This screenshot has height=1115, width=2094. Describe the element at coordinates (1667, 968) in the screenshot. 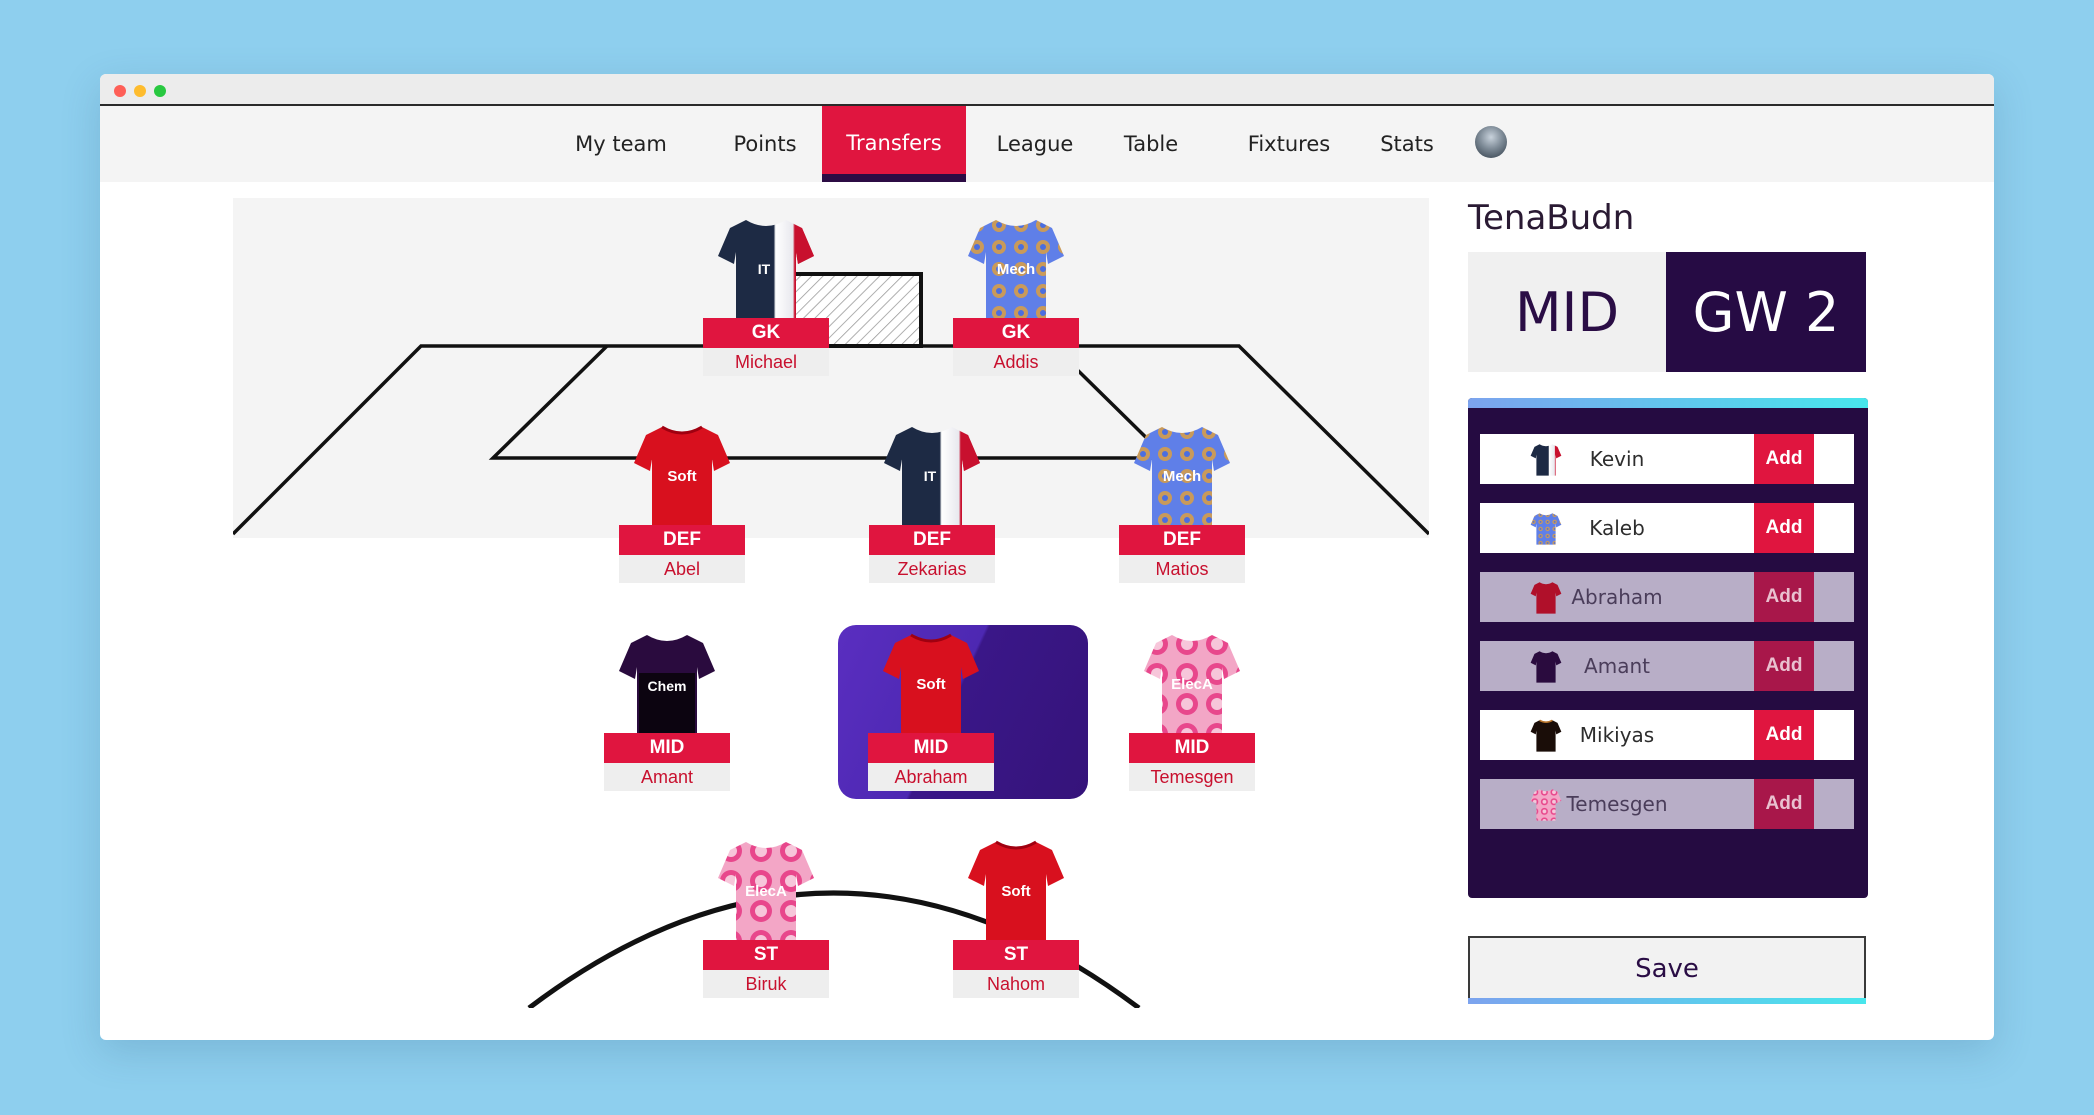

I see `save-button: Save` at that location.